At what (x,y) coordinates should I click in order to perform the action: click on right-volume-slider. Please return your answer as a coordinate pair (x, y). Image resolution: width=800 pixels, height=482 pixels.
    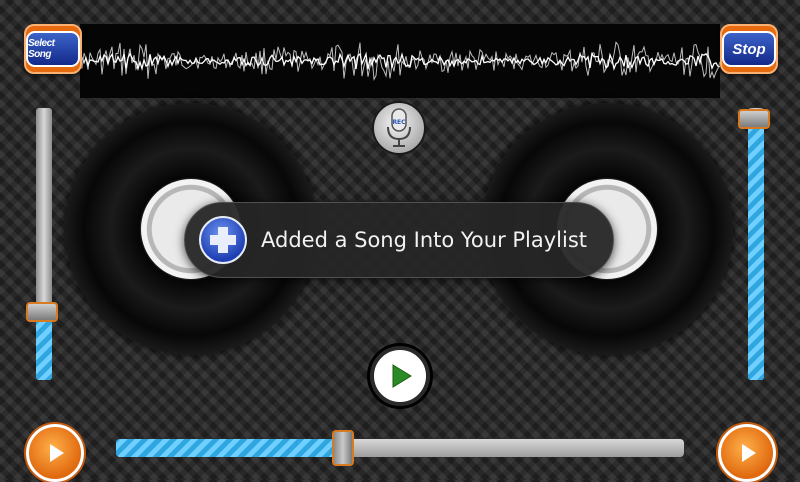
    Looking at the image, I should click on (754, 244).